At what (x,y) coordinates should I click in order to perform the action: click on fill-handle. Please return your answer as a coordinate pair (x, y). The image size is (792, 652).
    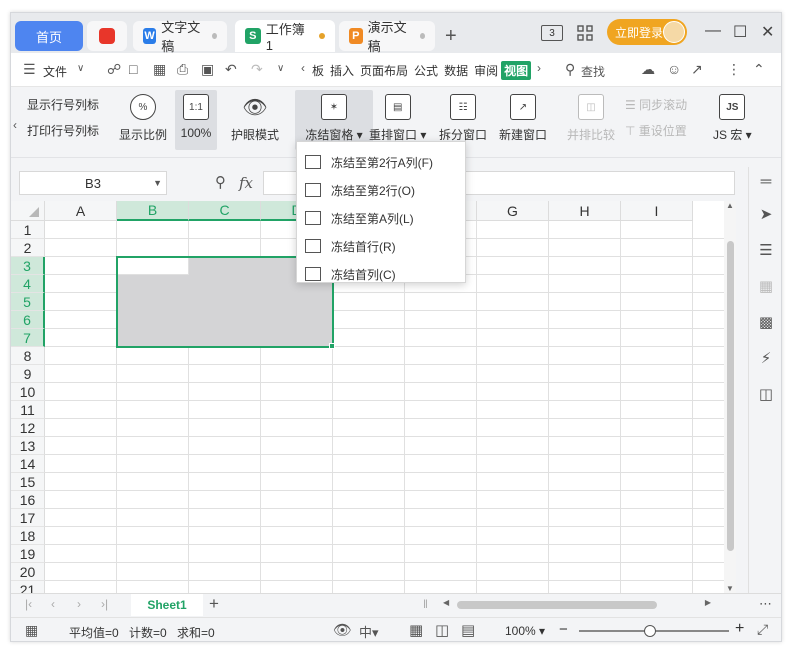
    Looking at the image, I should click on (332, 346).